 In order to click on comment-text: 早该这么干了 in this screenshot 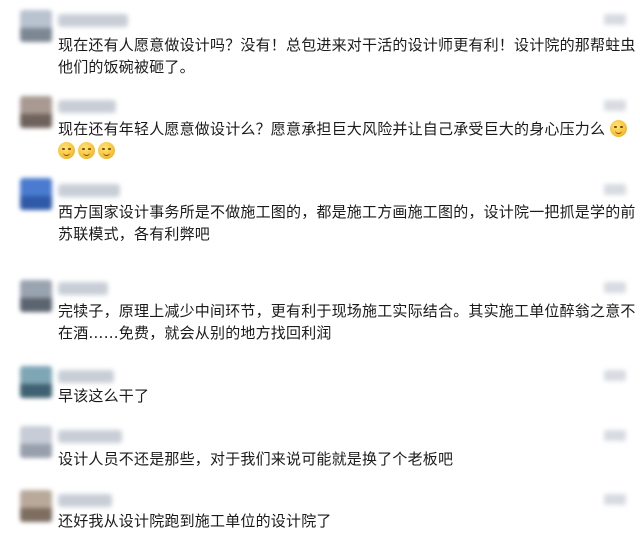, I will do `click(344, 396)`.